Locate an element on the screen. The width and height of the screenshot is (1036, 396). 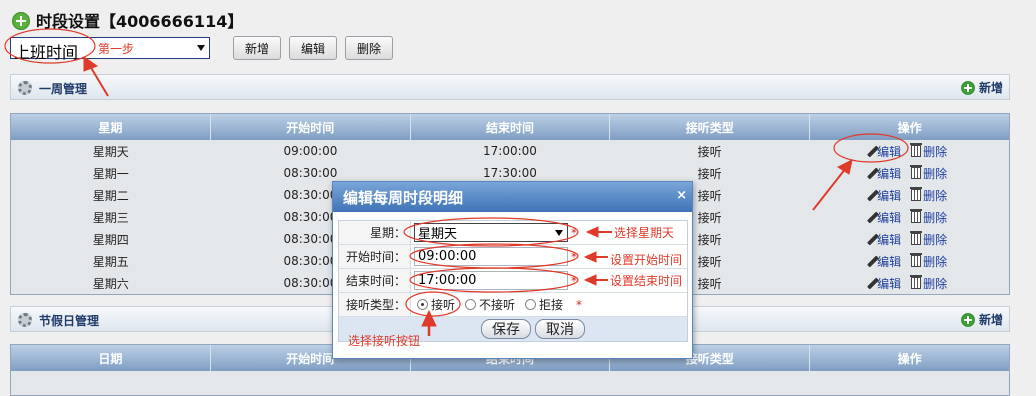
radio-no-answer-label: 不接听 is located at coordinates (497, 305).